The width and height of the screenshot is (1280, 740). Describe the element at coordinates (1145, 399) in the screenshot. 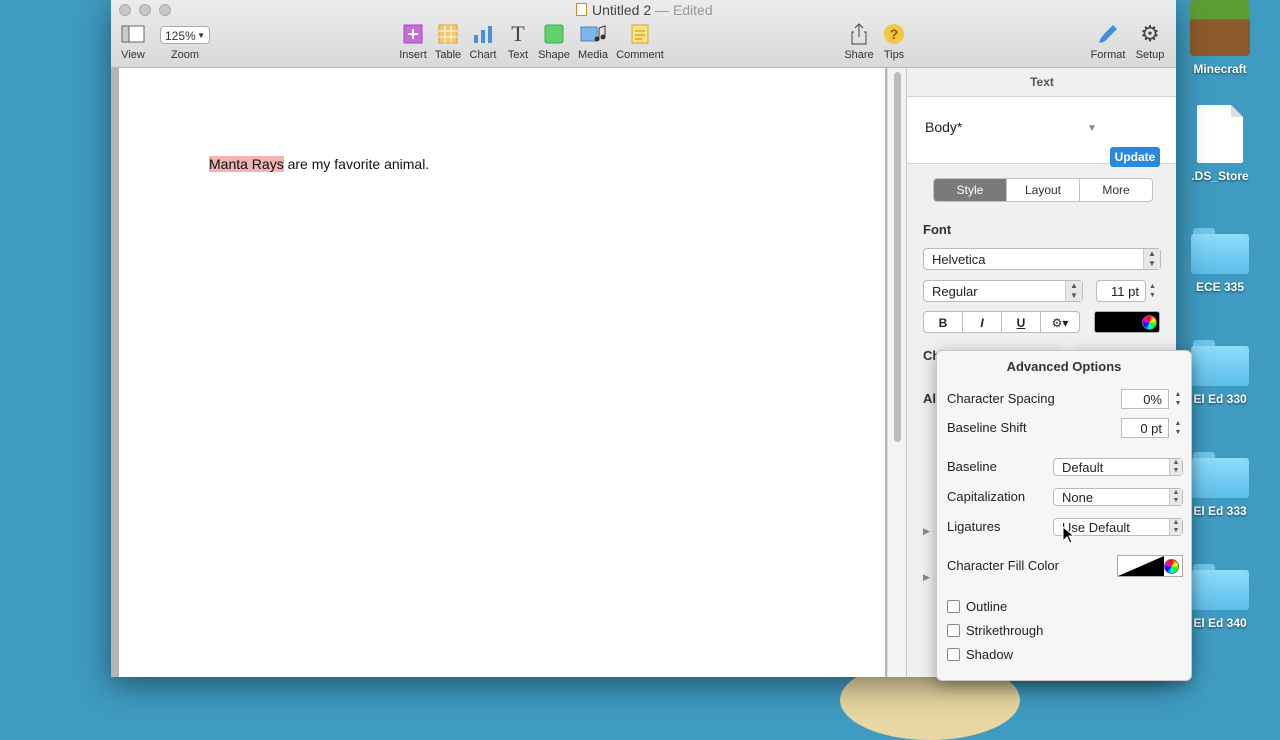

I see `character-spacing-field: 0%` at that location.